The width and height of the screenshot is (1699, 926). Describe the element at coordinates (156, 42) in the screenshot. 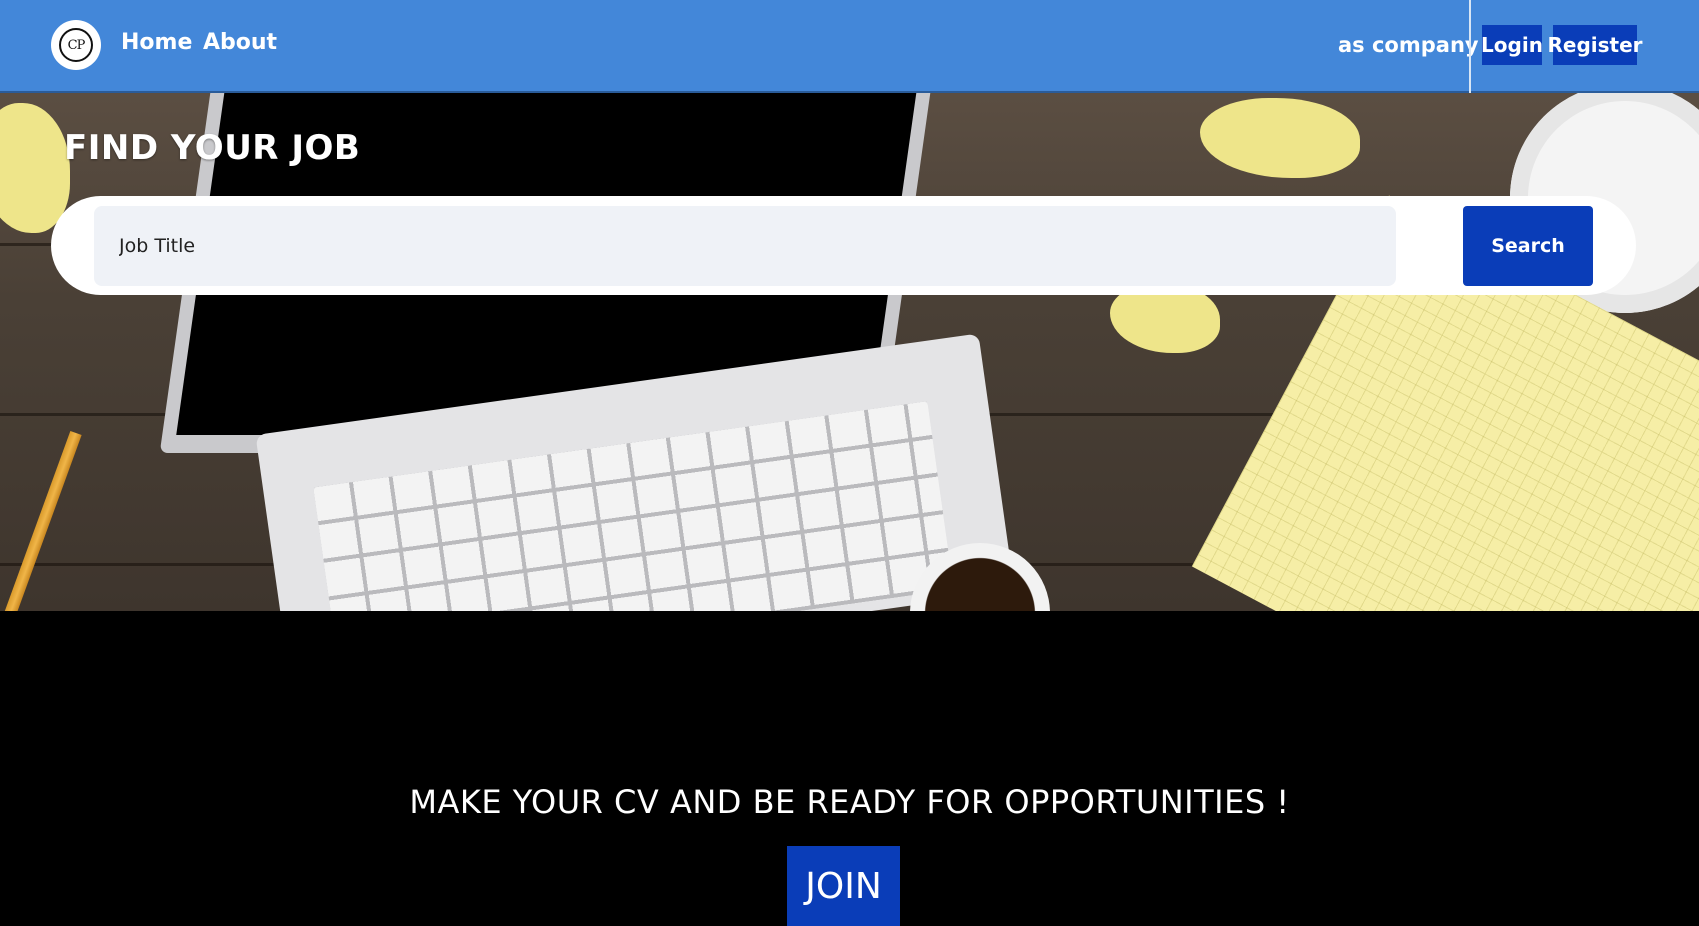

I see `nav-link-home: Home` at that location.